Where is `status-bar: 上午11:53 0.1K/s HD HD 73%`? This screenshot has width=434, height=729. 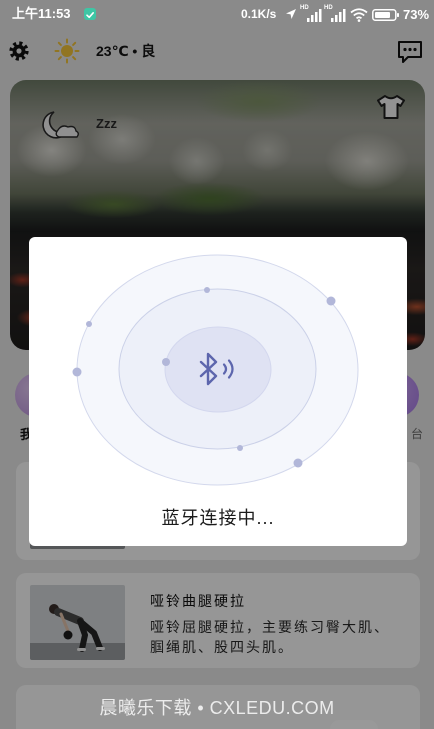
status-bar: 上午11:53 0.1K/s HD HD 73% is located at coordinates (217, 14).